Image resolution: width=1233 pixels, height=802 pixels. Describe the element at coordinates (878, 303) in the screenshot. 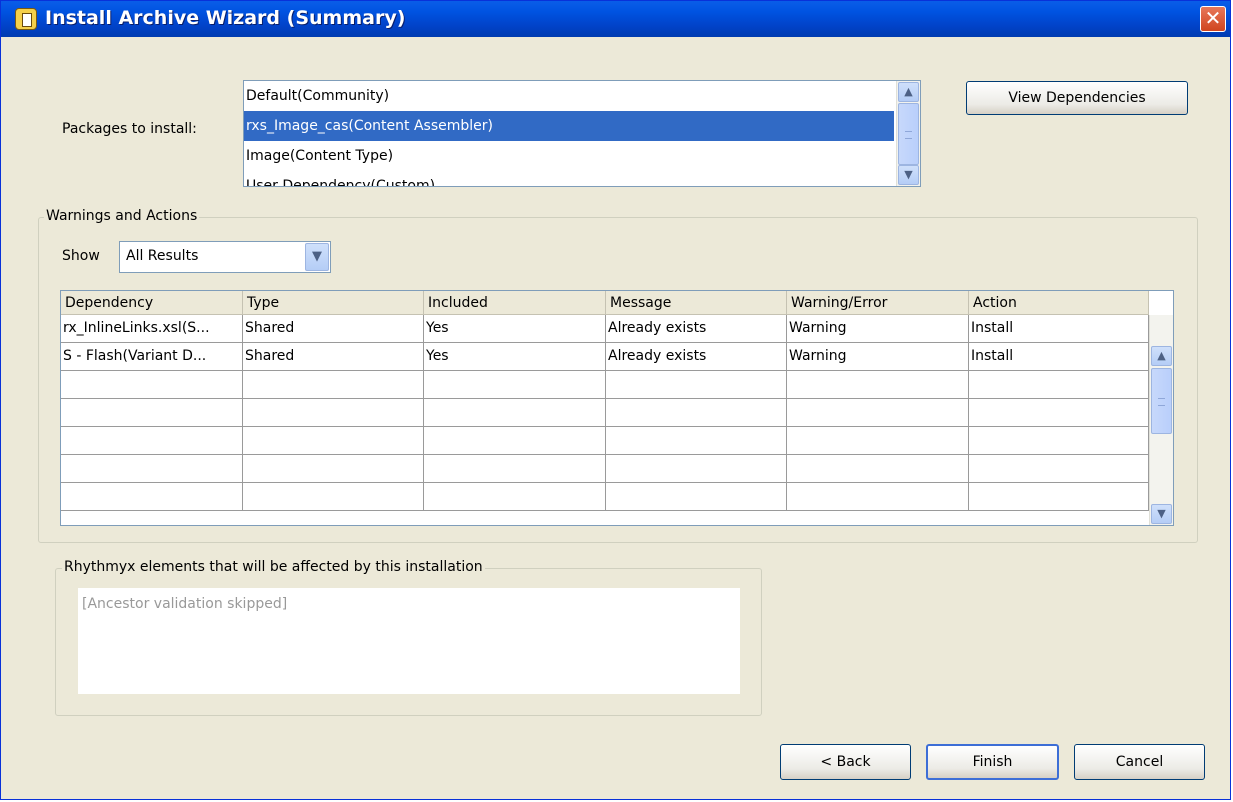

I see `column-header-warning-error: Warning/Error` at that location.